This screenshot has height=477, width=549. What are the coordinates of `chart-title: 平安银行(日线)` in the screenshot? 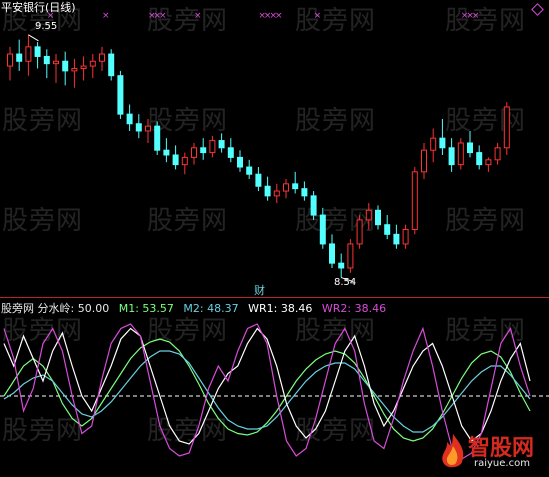 It's located at (38, 7).